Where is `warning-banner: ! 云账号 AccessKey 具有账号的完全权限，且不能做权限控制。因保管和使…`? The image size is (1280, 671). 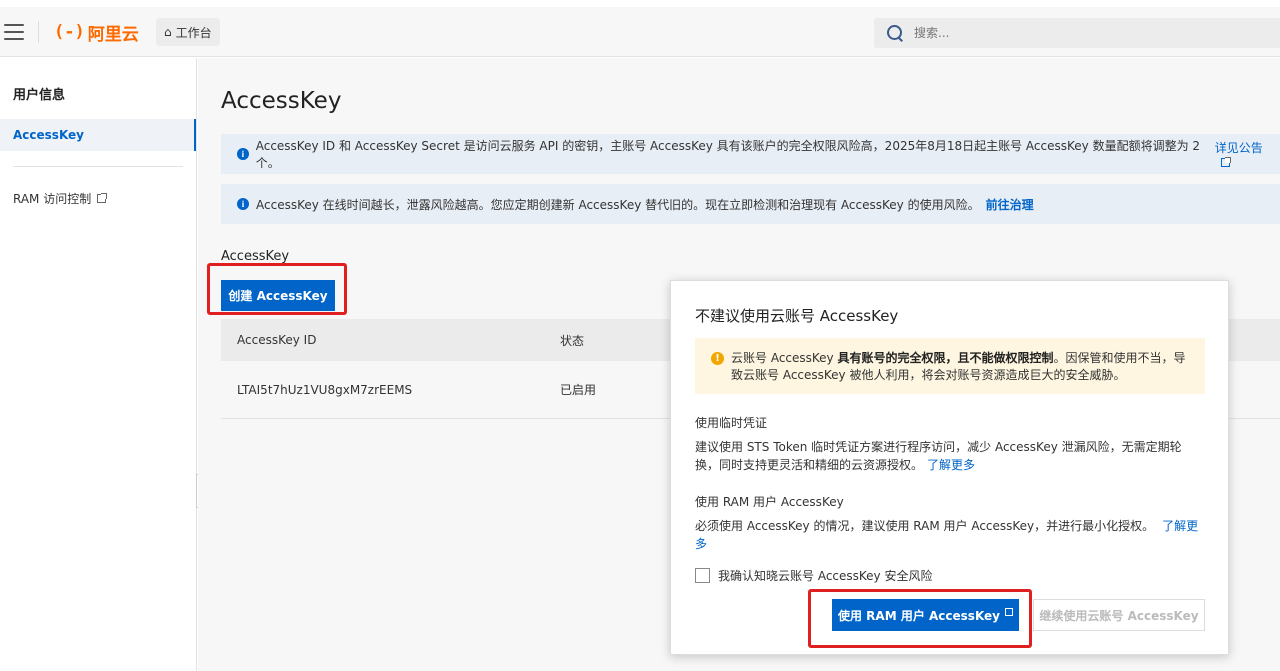
warning-banner: ! 云账号 AccessKey 具有账号的完全权限，且不能做权限控制。因保管和使… is located at coordinates (950, 366).